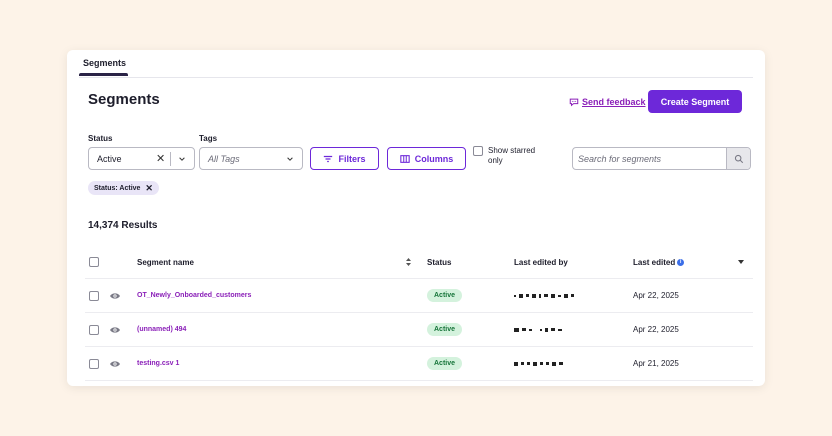 The height and width of the screenshot is (436, 832). I want to click on segment-name-link: OT_Newly_Onboarded_customers, so click(194, 295).